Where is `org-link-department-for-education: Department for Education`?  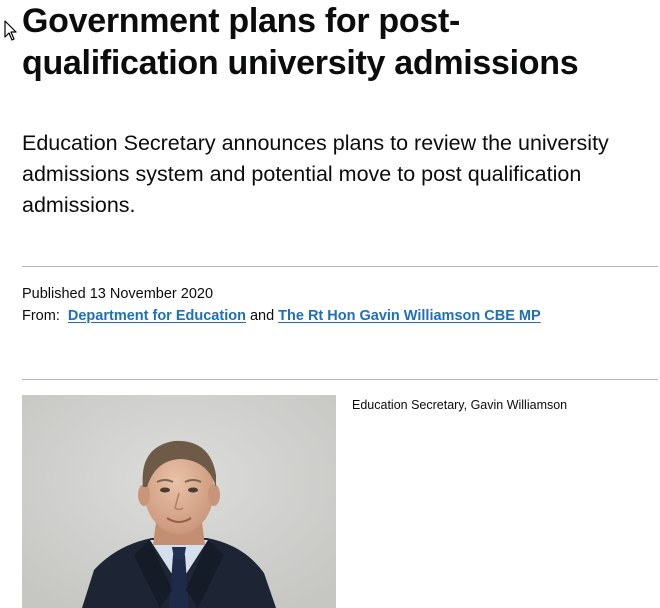 org-link-department-for-education: Department for Education is located at coordinates (157, 316).